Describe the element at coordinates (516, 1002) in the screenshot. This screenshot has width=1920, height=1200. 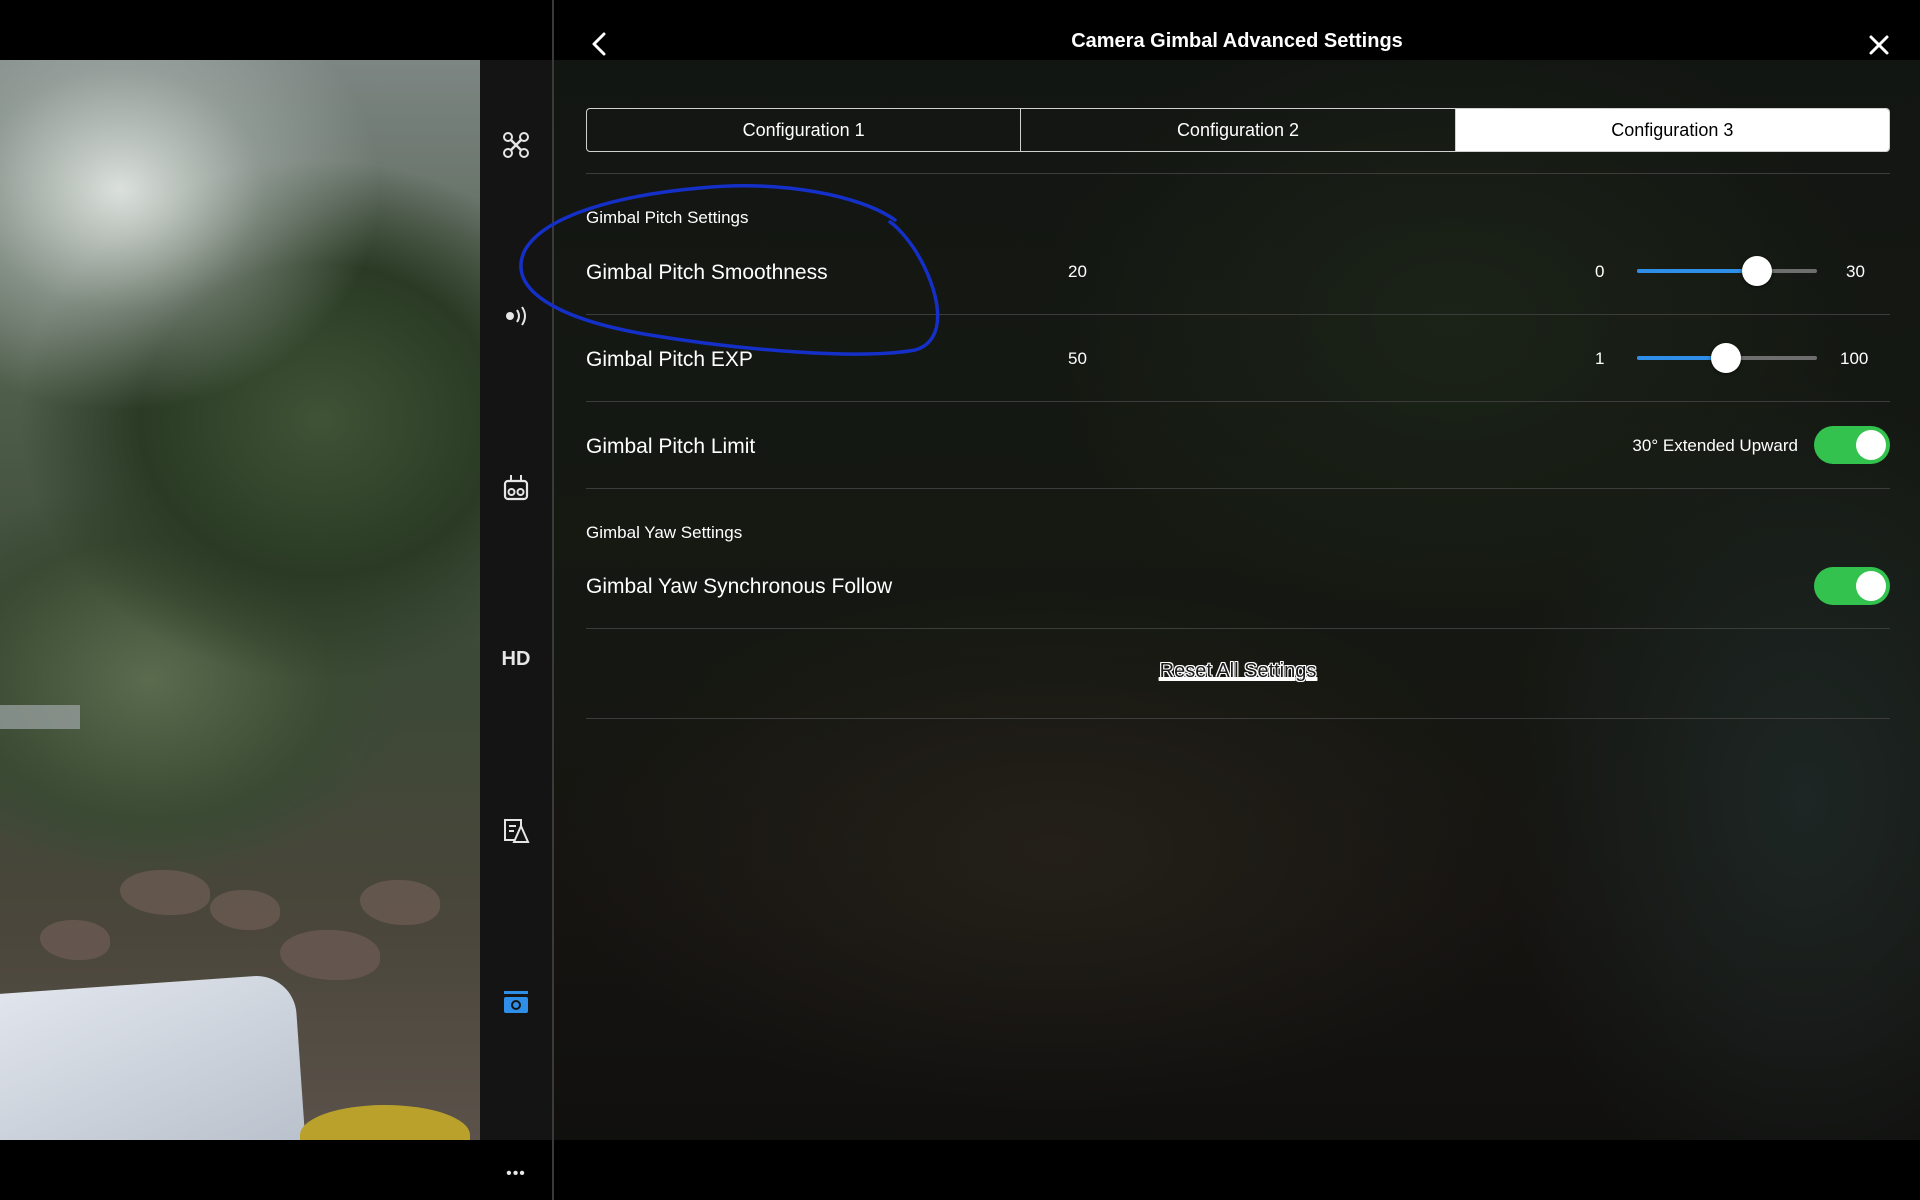
I see `camera-icon` at that location.